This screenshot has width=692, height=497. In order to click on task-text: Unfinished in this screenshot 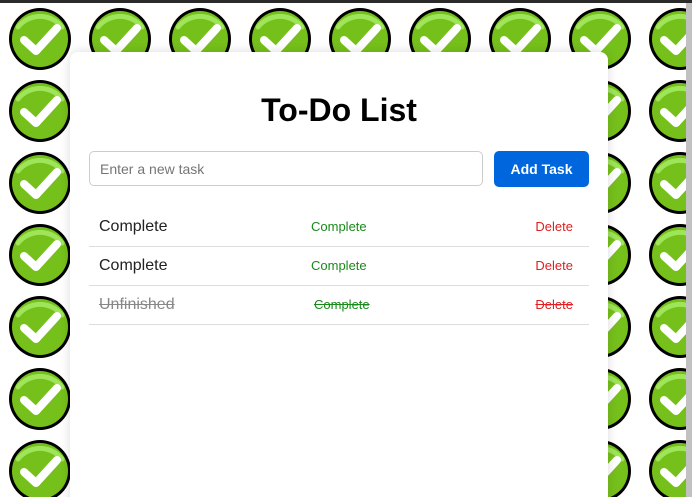, I will do `click(137, 304)`.